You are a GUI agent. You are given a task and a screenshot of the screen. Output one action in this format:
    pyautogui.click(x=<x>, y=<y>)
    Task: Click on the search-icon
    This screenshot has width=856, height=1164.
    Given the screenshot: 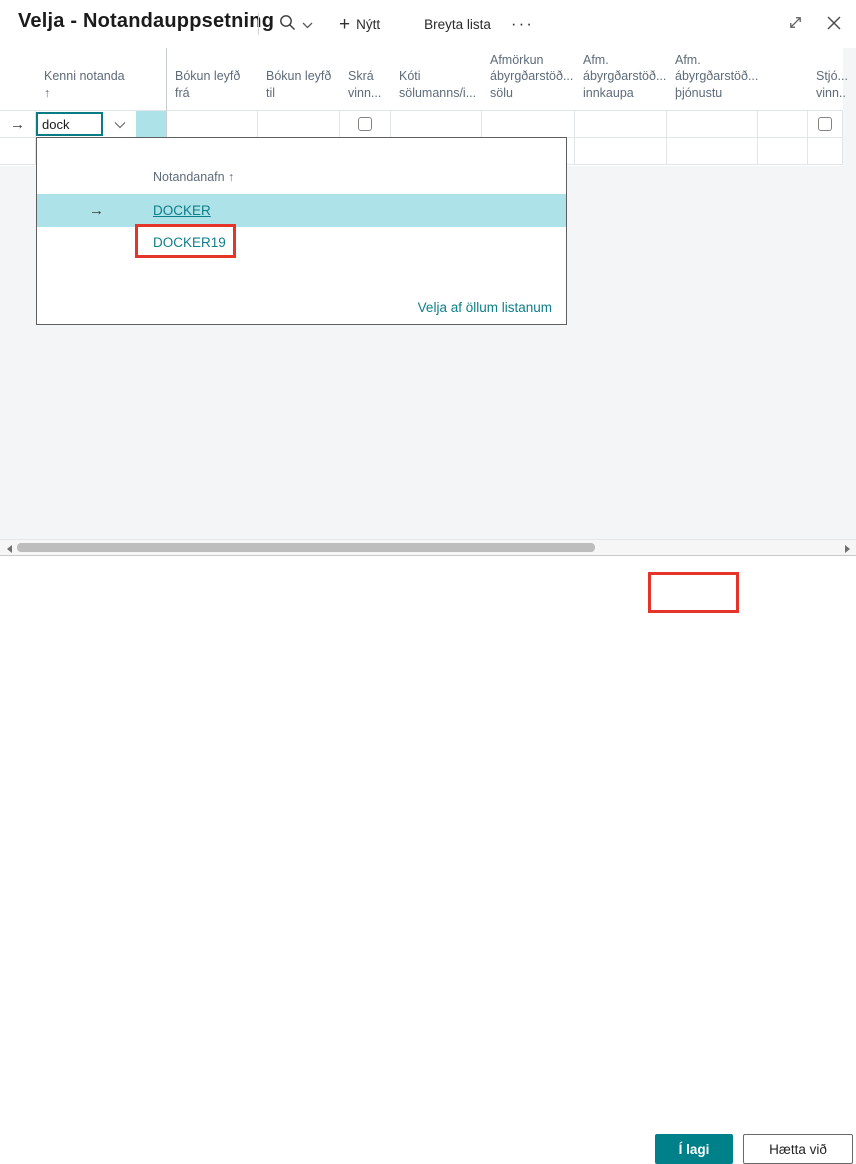 What is the action you would take?
    pyautogui.click(x=287, y=24)
    